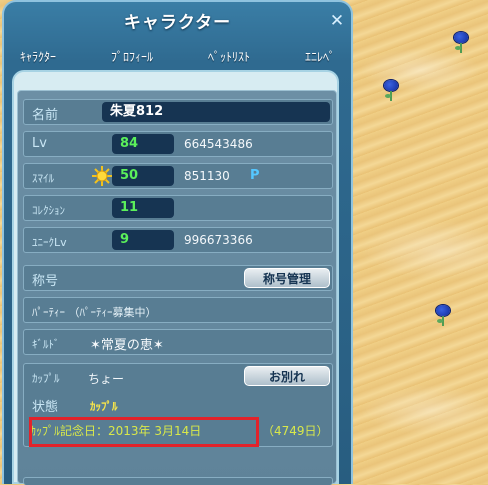 Image resolution: width=488 pixels, height=485 pixels. What do you see at coordinates (218, 144) in the screenshot?
I see `lv-exp: 664543486` at bounding box center [218, 144].